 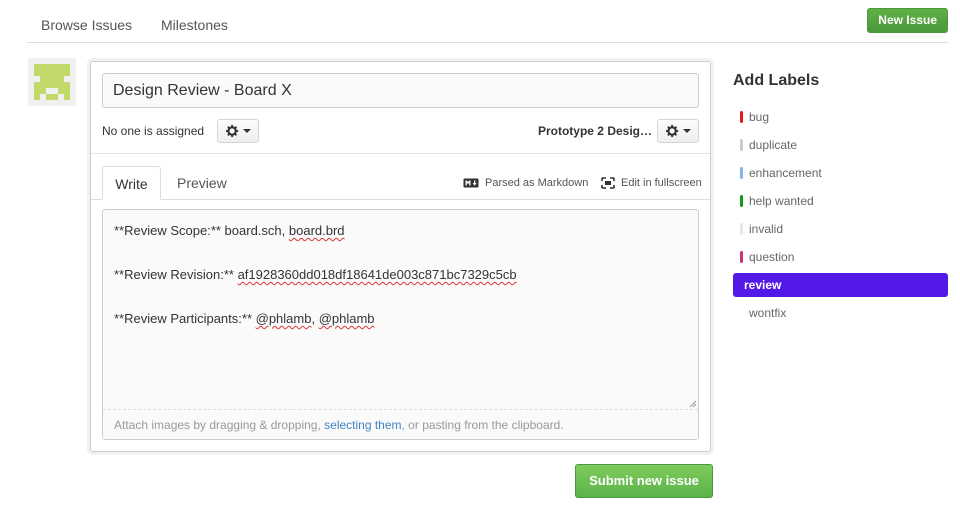 What do you see at coordinates (537, 183) in the screenshot?
I see `markdown-label: Parsed as Markdown` at bounding box center [537, 183].